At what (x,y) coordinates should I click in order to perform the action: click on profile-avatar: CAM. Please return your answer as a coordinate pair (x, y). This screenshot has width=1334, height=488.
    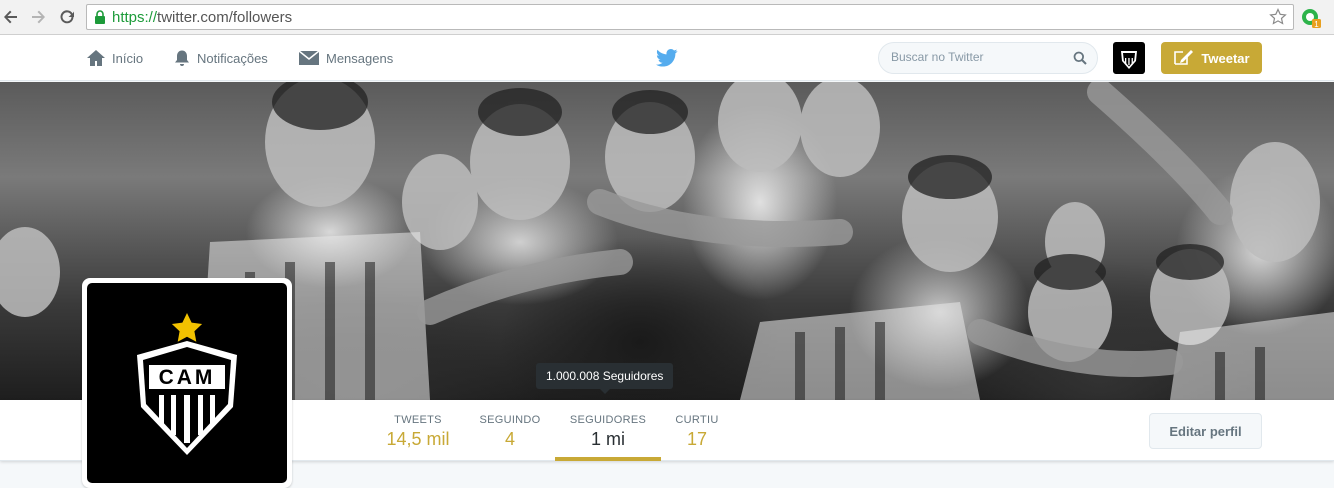
    Looking at the image, I should click on (187, 383).